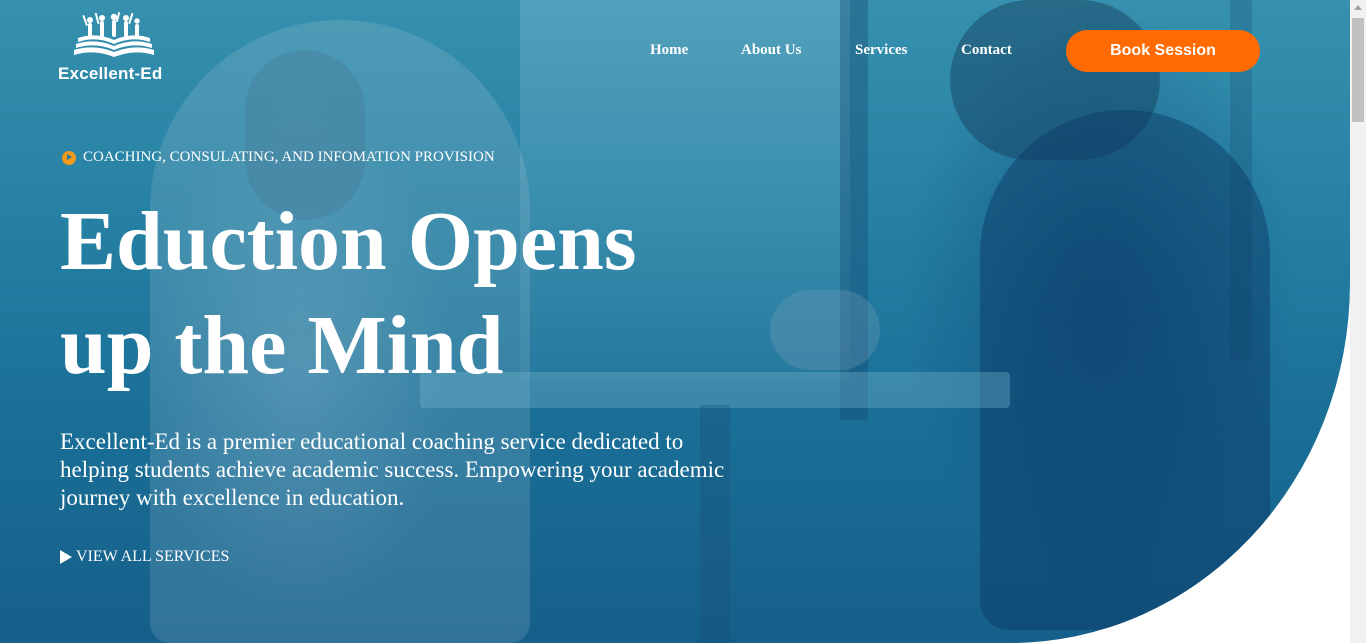  What do you see at coordinates (348, 241) in the screenshot?
I see `hero-headline-line-1: Eduction Opens` at bounding box center [348, 241].